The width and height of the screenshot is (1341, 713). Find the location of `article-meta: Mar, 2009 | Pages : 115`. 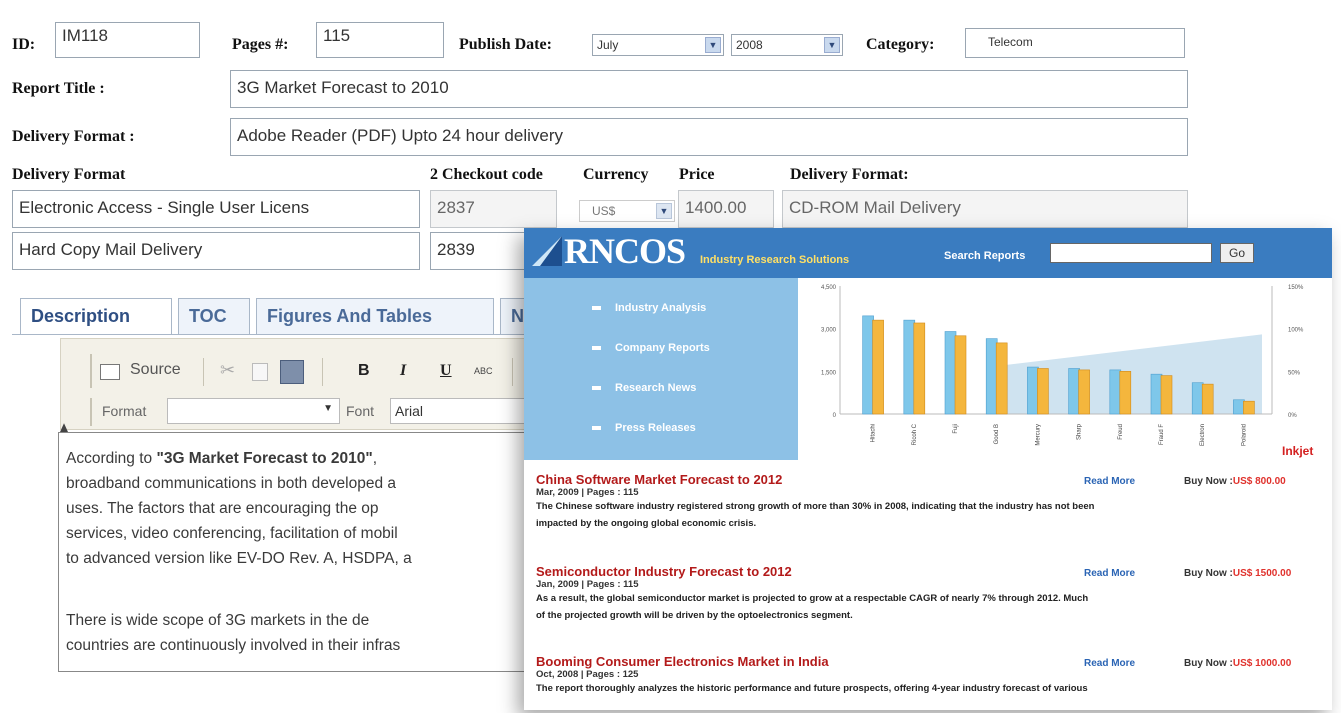

article-meta: Mar, 2009 | Pages : 115 is located at coordinates (587, 492).